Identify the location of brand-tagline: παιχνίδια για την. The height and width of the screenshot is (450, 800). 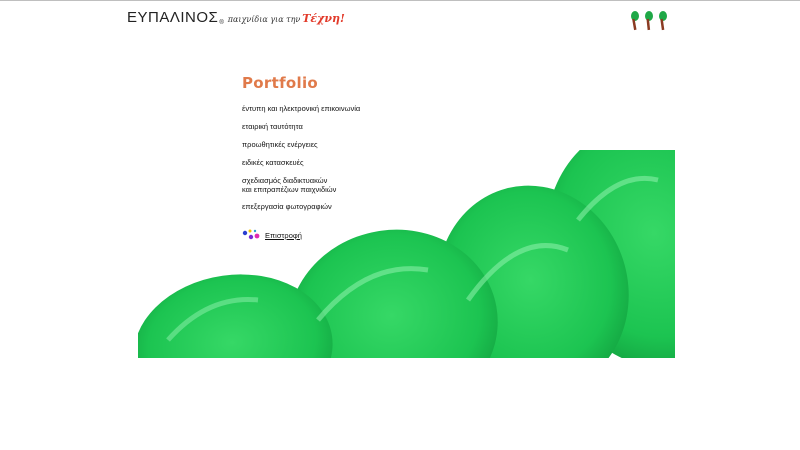
(264, 19).